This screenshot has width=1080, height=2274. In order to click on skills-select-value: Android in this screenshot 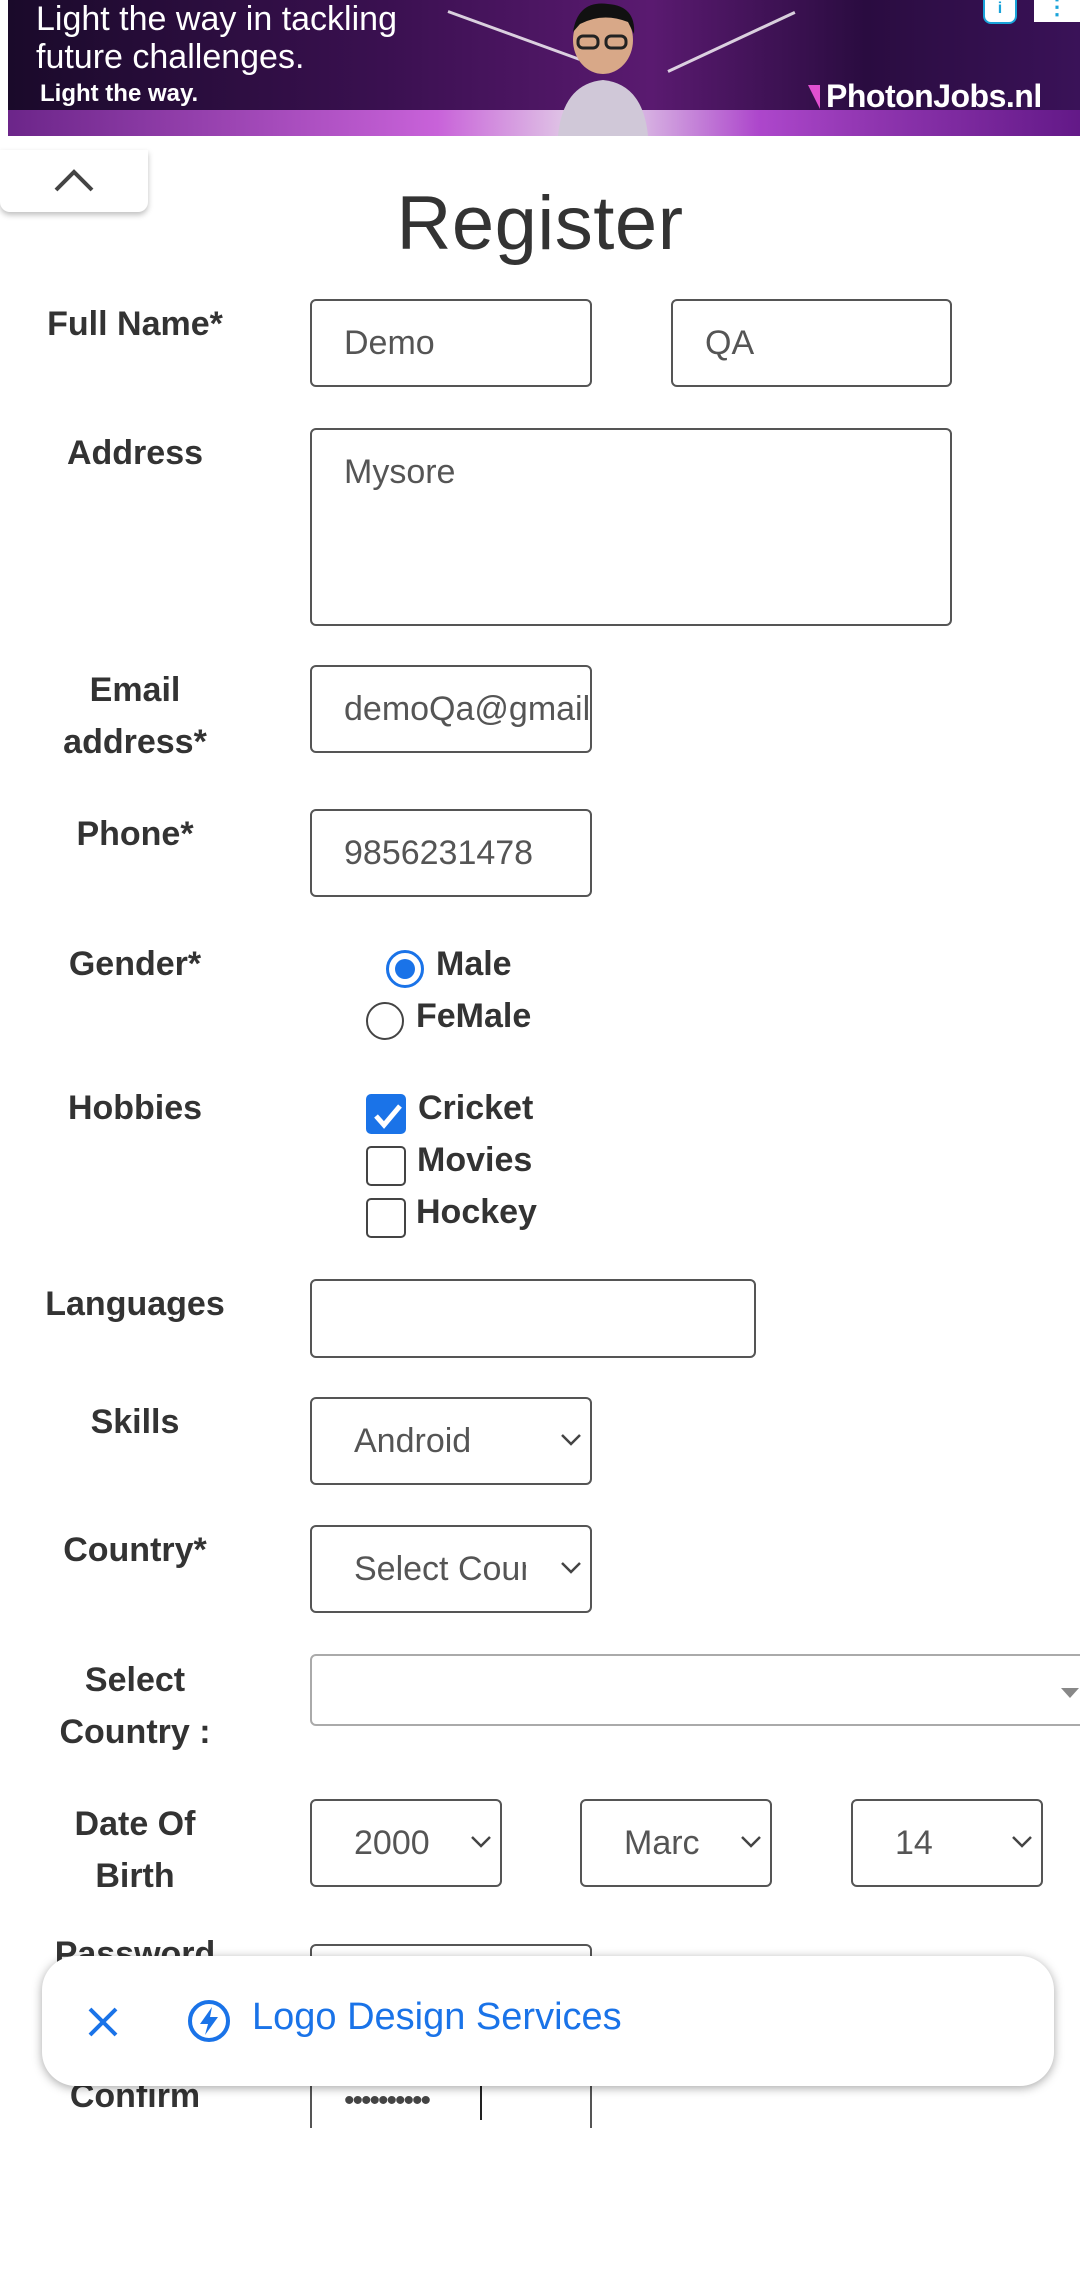, I will do `click(413, 1441)`.